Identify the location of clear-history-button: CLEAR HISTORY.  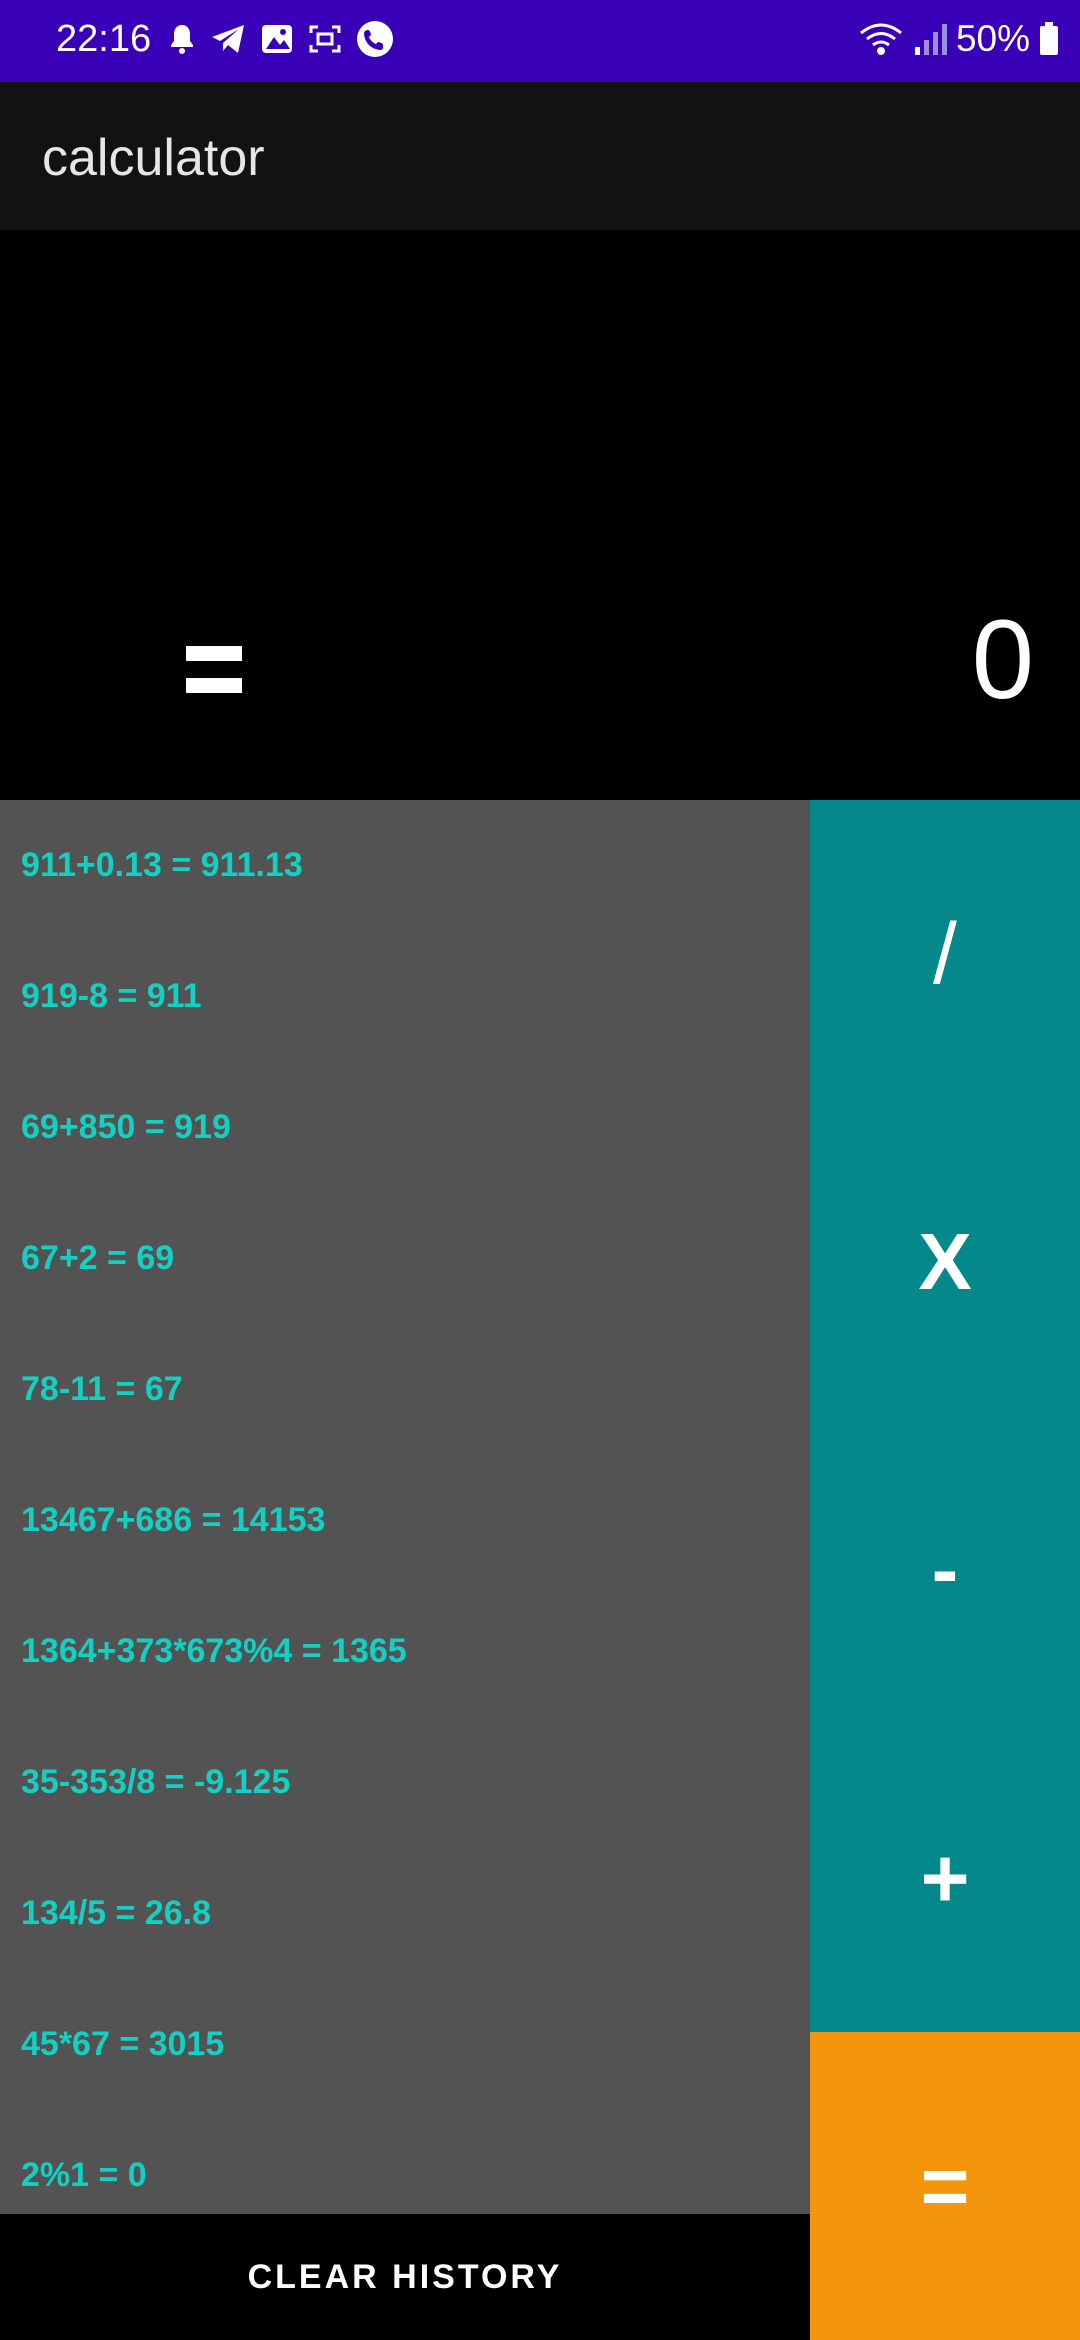
(405, 2277).